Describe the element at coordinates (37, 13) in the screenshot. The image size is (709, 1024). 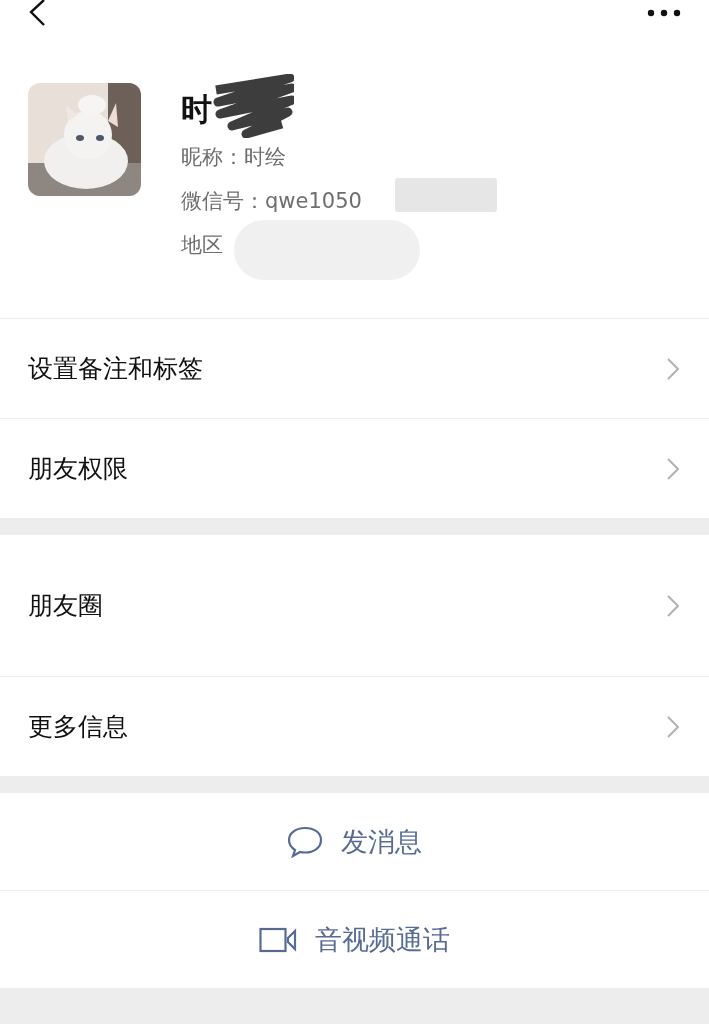
I see `back-icon` at that location.